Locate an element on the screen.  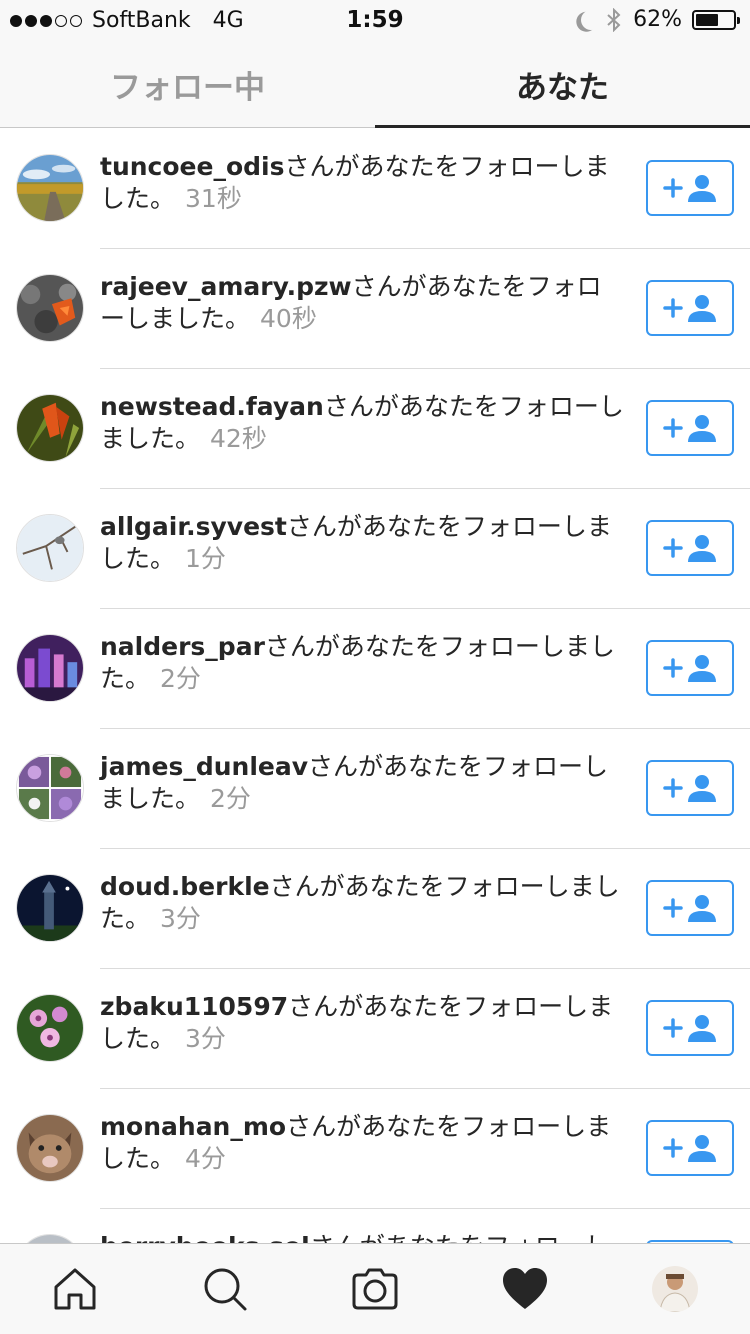
username-link: tuncoee_odis is located at coordinates (192, 166).